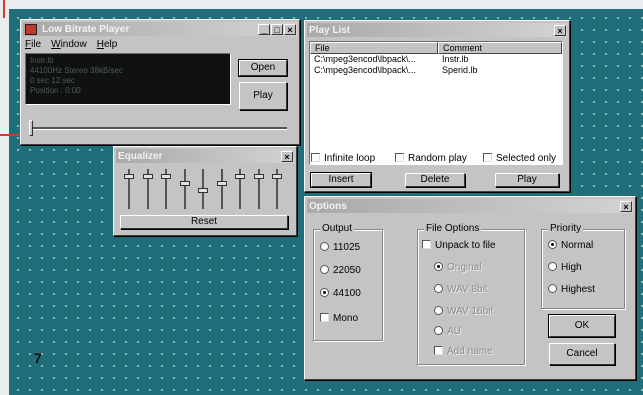 The height and width of the screenshot is (395, 643). What do you see at coordinates (337, 228) in the screenshot?
I see `output-label: Output` at bounding box center [337, 228].